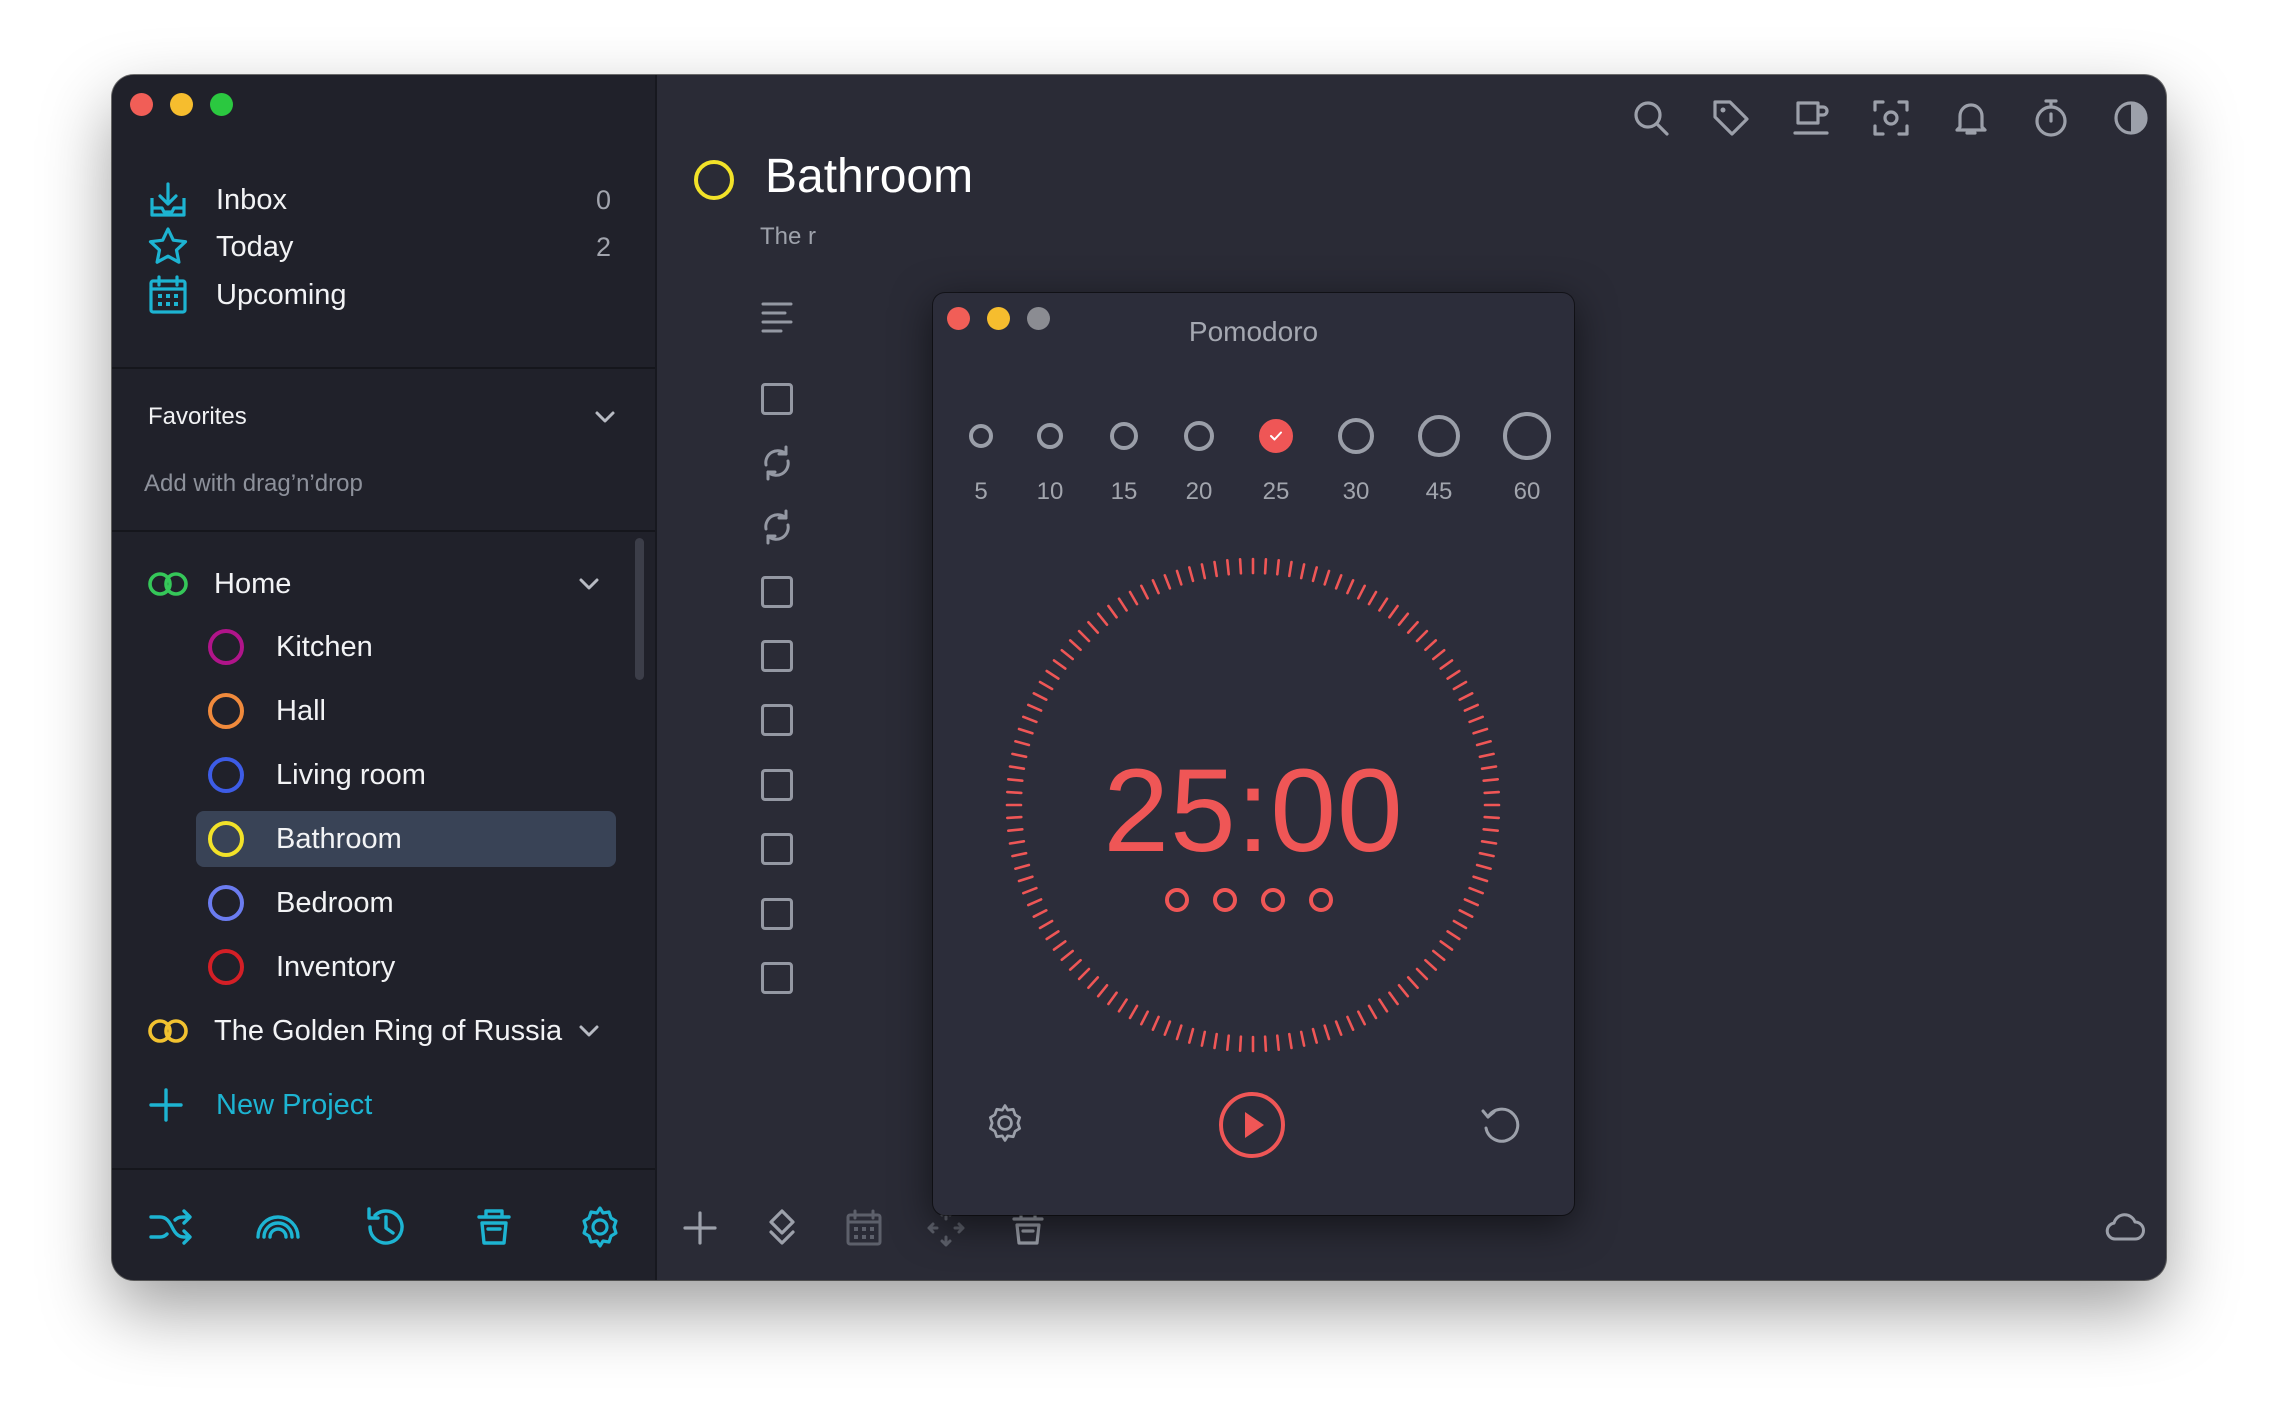  I want to click on nav-inbox: Inbox 0, so click(378, 200).